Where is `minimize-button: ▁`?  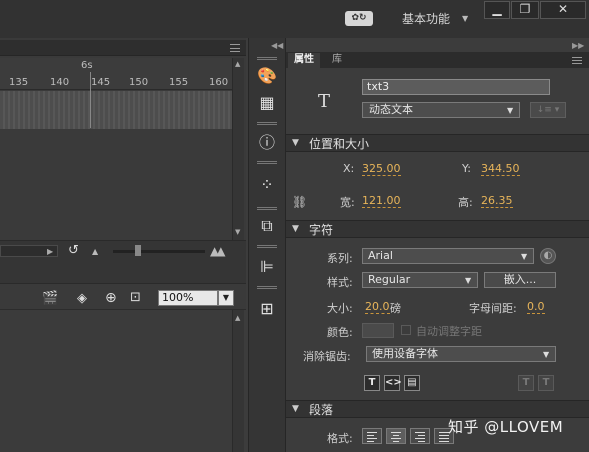 minimize-button: ▁ is located at coordinates (497, 10).